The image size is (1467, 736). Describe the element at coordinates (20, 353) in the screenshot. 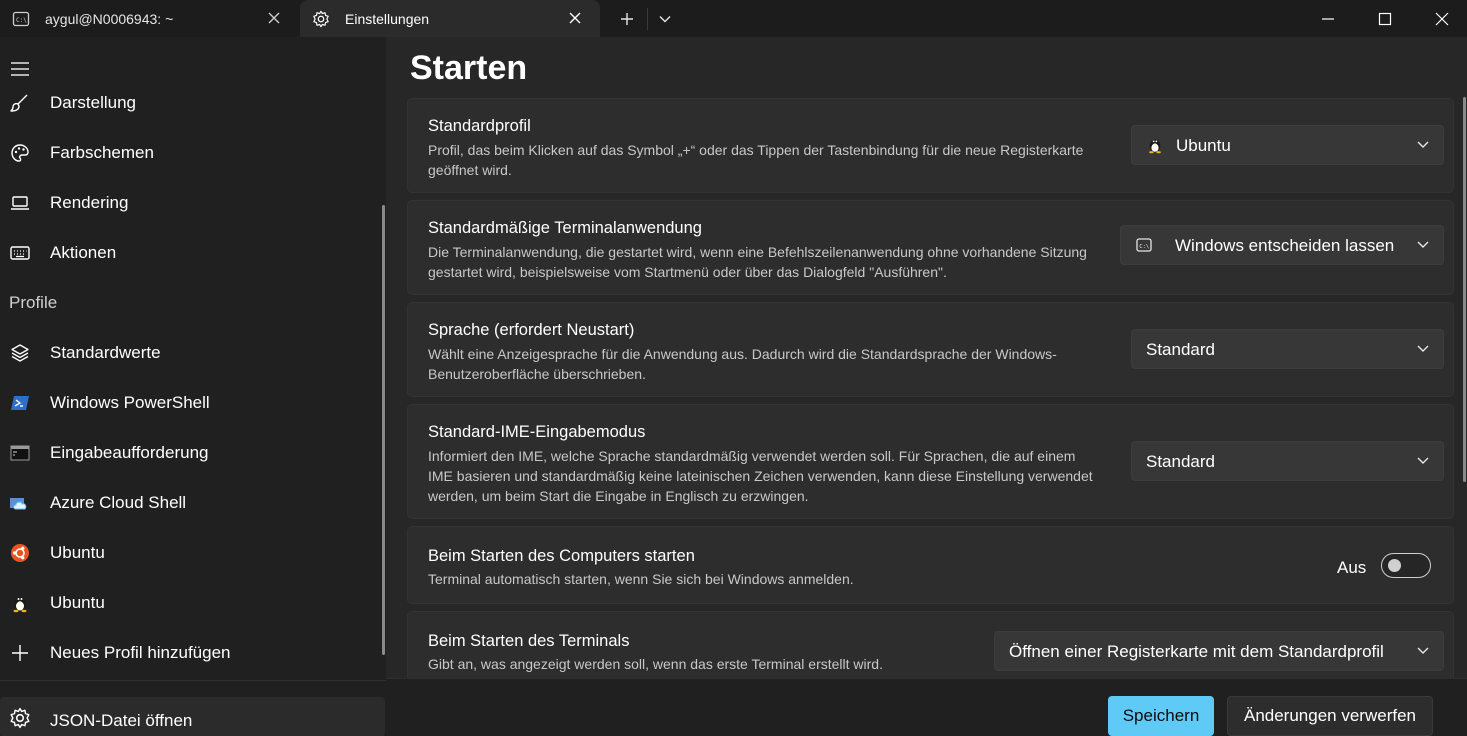

I see `layers-icon` at that location.